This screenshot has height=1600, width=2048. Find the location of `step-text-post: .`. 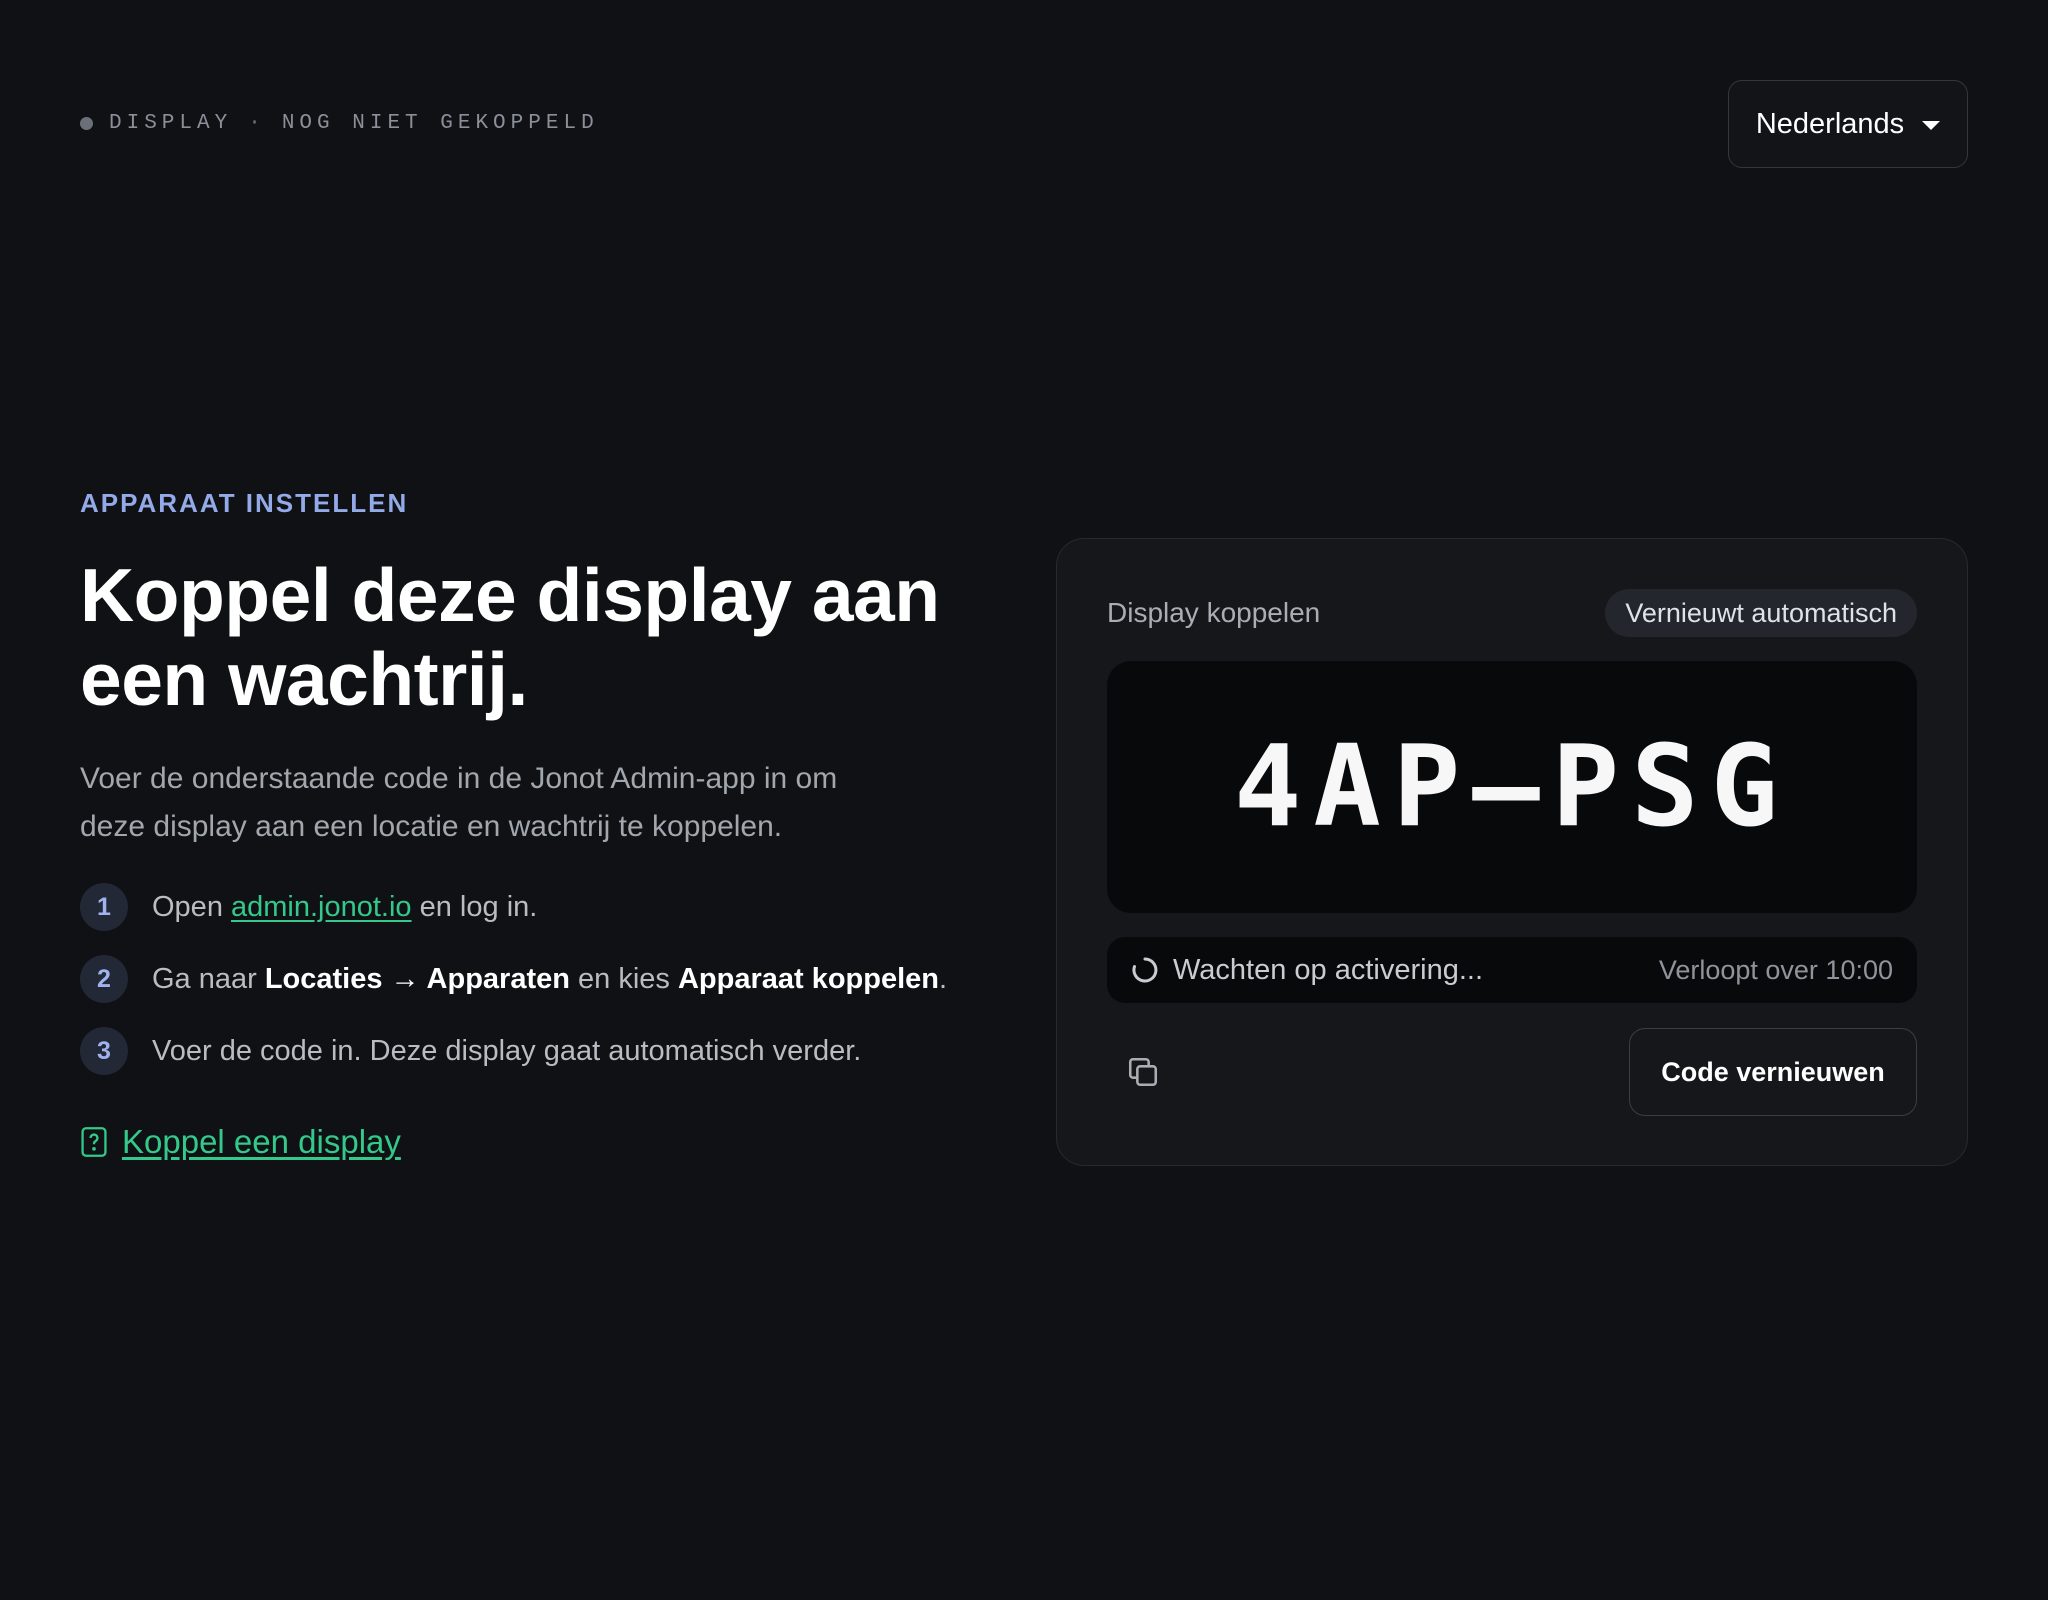

step-text-post: . is located at coordinates (943, 978).